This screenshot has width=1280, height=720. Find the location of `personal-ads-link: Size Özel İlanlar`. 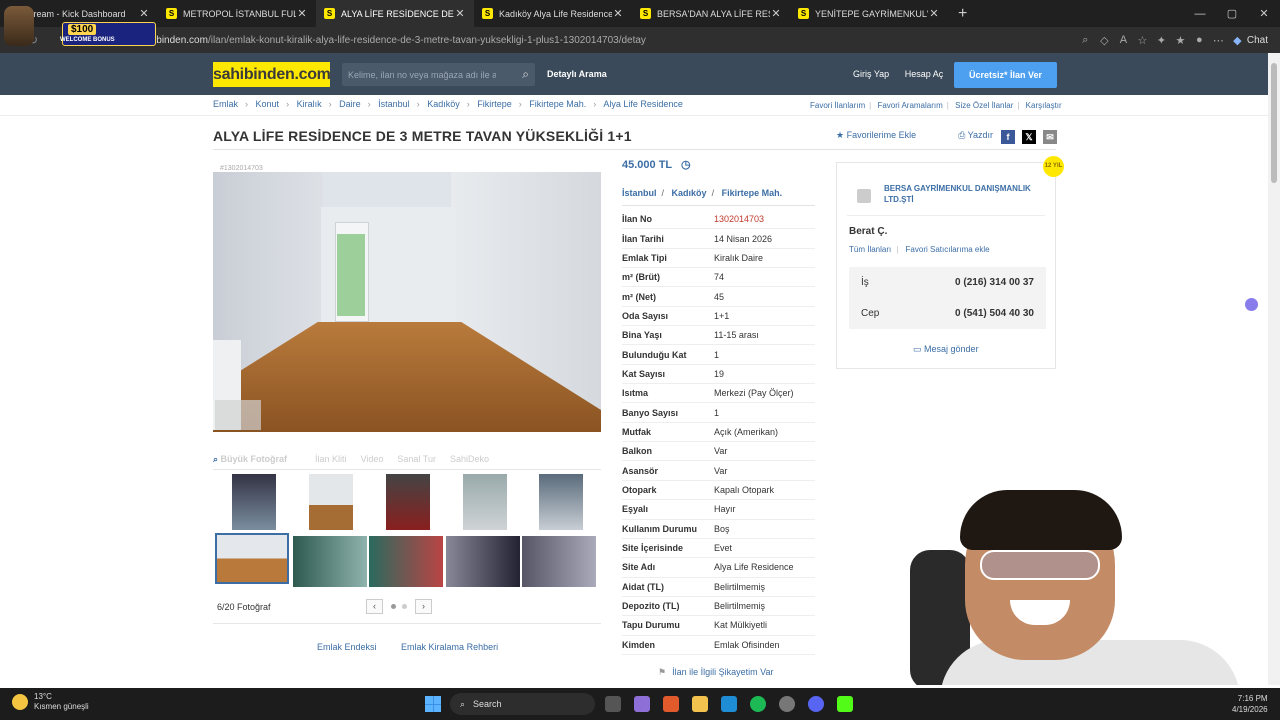

personal-ads-link: Size Özel İlanlar is located at coordinates (984, 105).